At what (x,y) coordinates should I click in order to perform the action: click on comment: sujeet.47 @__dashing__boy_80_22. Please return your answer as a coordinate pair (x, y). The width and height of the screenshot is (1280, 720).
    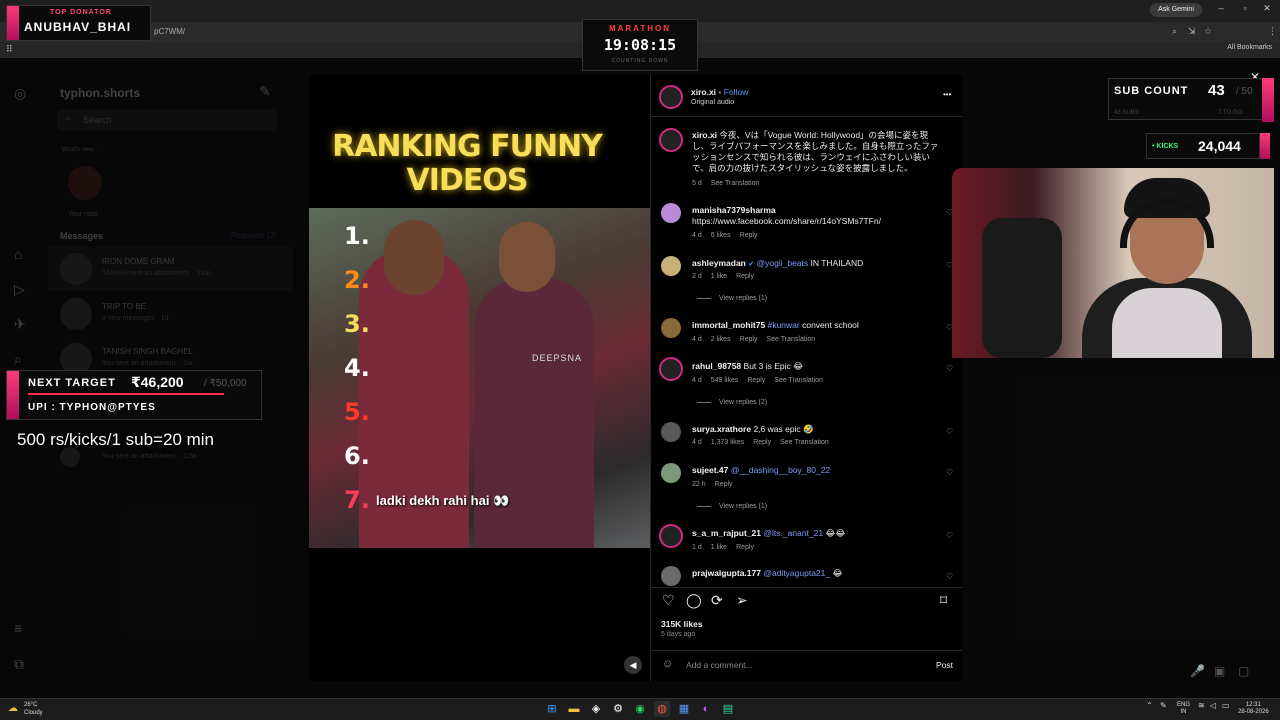
    Looking at the image, I should click on (761, 470).